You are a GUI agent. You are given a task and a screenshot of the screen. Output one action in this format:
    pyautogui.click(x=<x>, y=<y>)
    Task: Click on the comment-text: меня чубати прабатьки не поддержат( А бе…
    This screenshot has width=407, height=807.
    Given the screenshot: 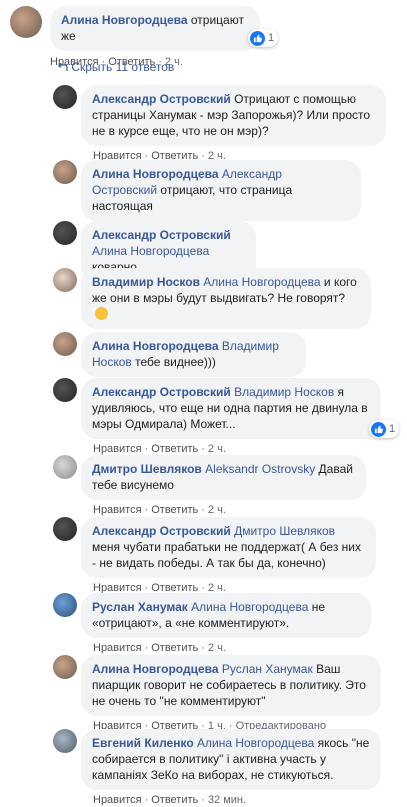 What is the action you would take?
    pyautogui.click(x=227, y=555)
    